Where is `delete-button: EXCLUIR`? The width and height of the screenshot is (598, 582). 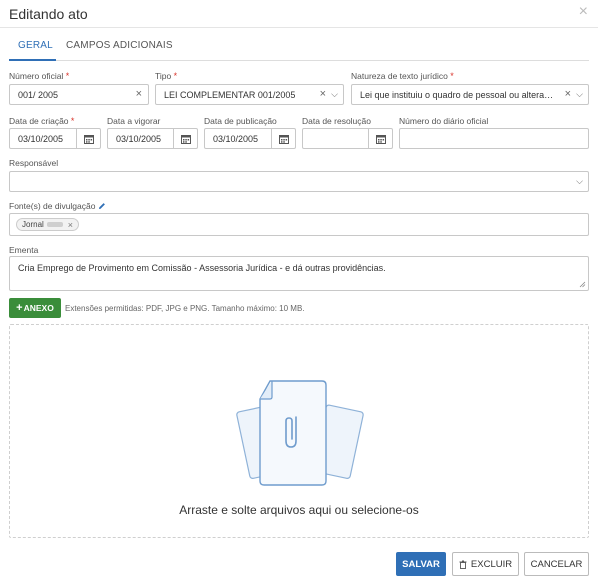
delete-button: EXCLUIR is located at coordinates (485, 564).